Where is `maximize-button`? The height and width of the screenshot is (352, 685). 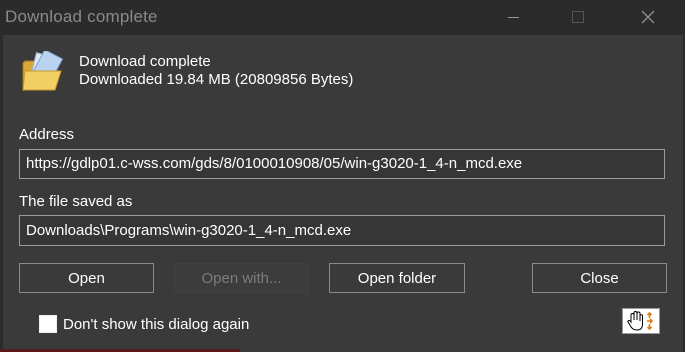
maximize-button is located at coordinates (578, 17).